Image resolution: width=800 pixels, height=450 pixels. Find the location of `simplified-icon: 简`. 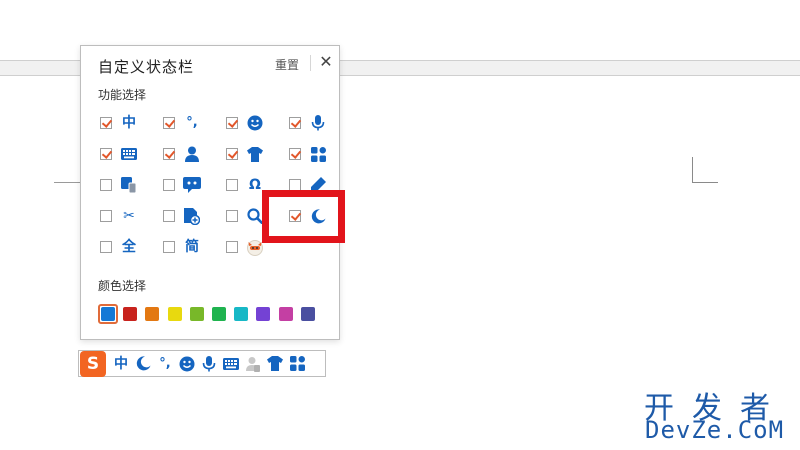

simplified-icon: 简 is located at coordinates (192, 247).